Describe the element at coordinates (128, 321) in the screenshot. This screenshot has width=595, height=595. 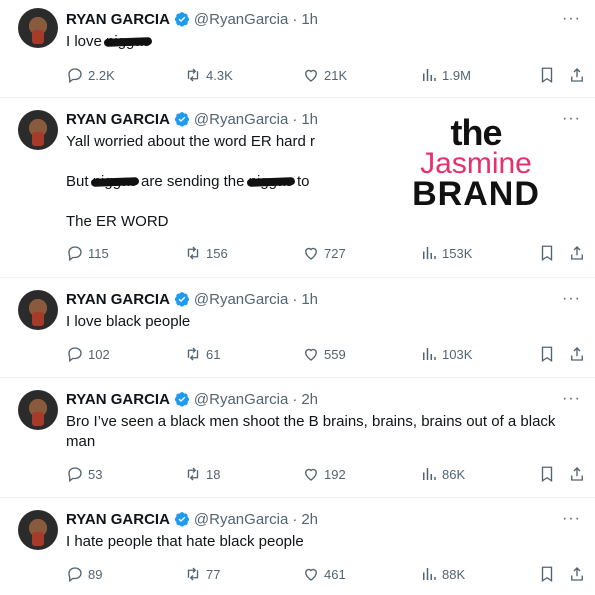
I see `tweet-text: I love black people` at that location.